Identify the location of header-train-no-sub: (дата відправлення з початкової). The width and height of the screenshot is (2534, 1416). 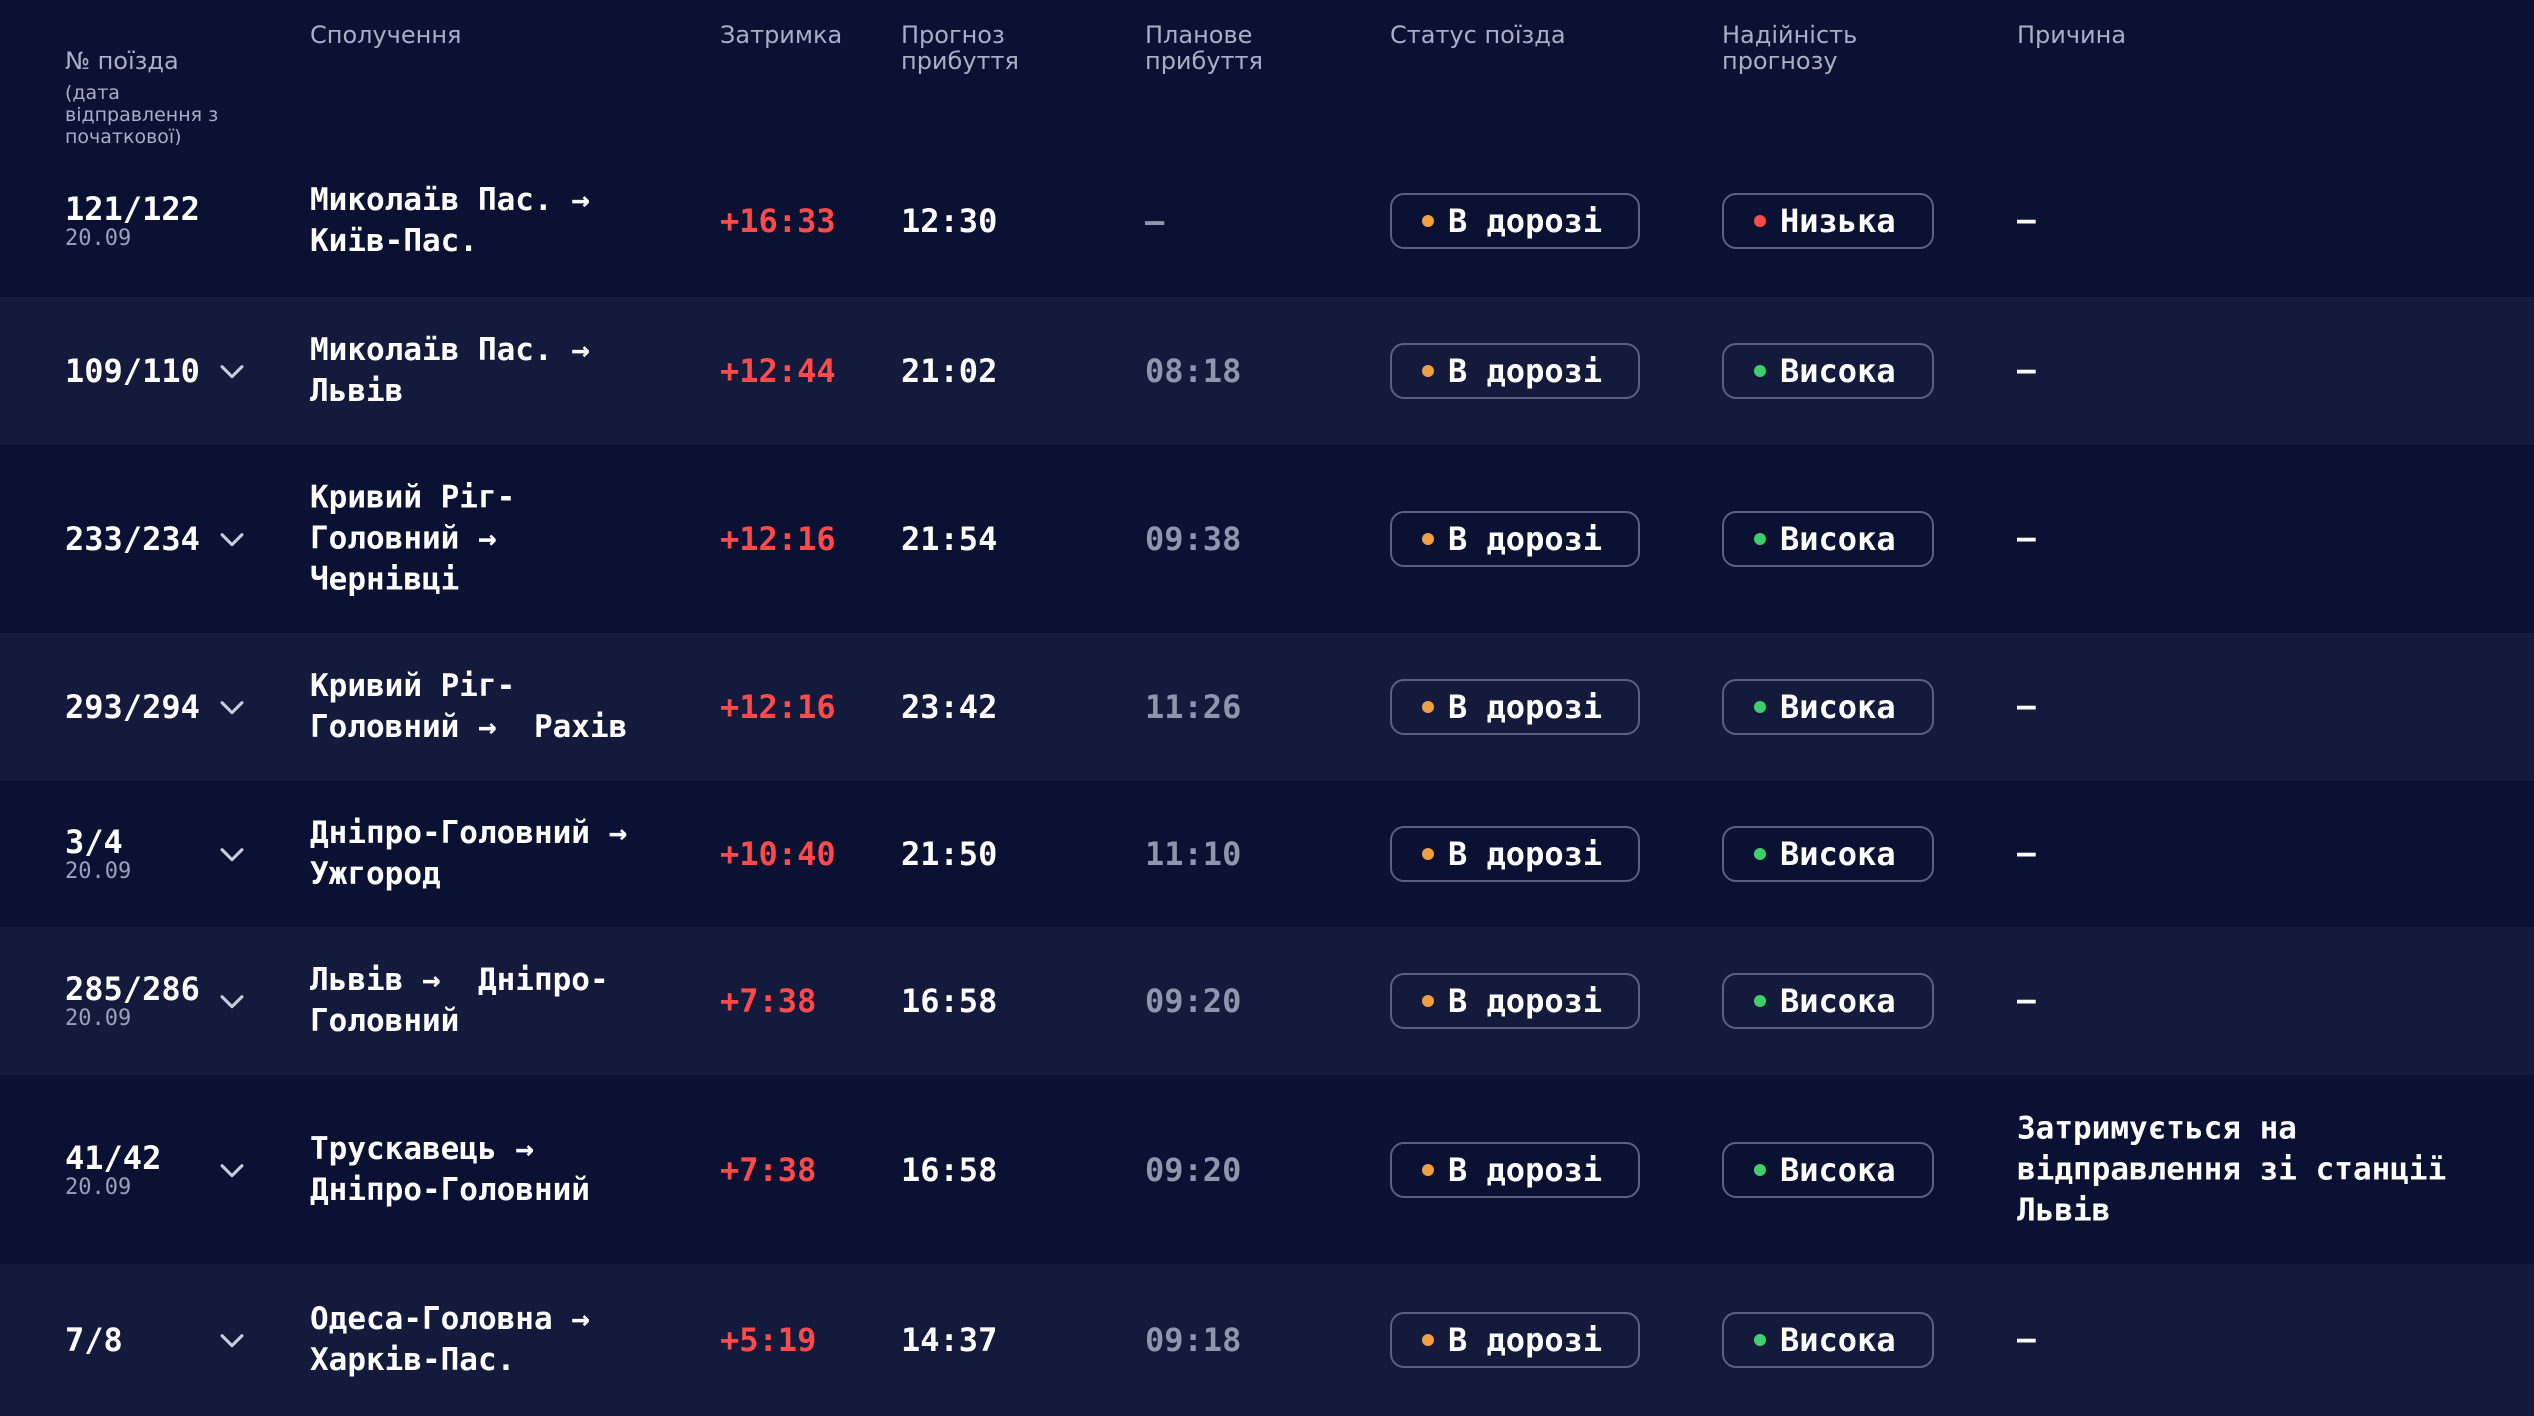
(142, 115).